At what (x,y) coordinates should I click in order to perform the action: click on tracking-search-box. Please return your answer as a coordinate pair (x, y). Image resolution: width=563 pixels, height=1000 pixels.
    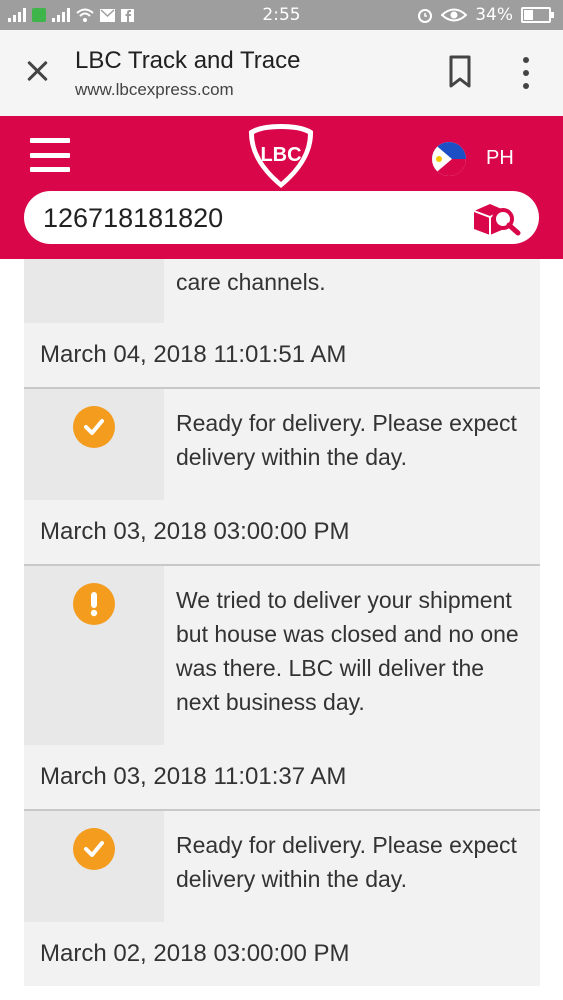
    Looking at the image, I should click on (281, 217).